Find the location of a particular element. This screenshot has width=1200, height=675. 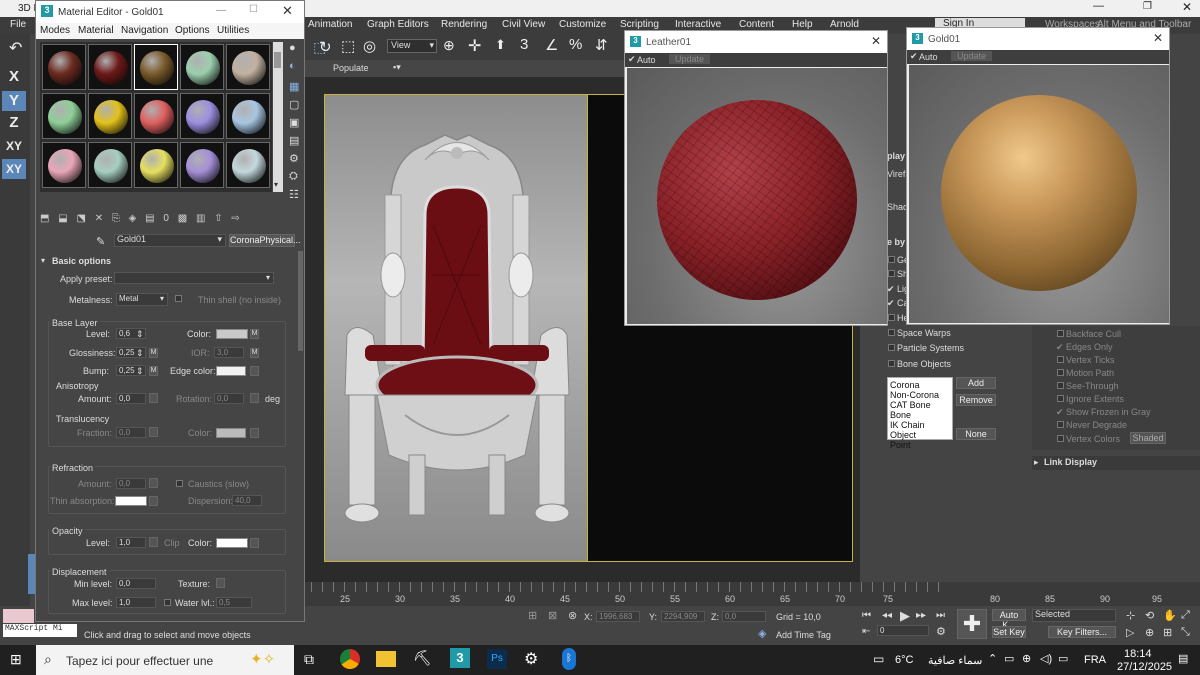

lights-check: ✔ is located at coordinates (891, 289).